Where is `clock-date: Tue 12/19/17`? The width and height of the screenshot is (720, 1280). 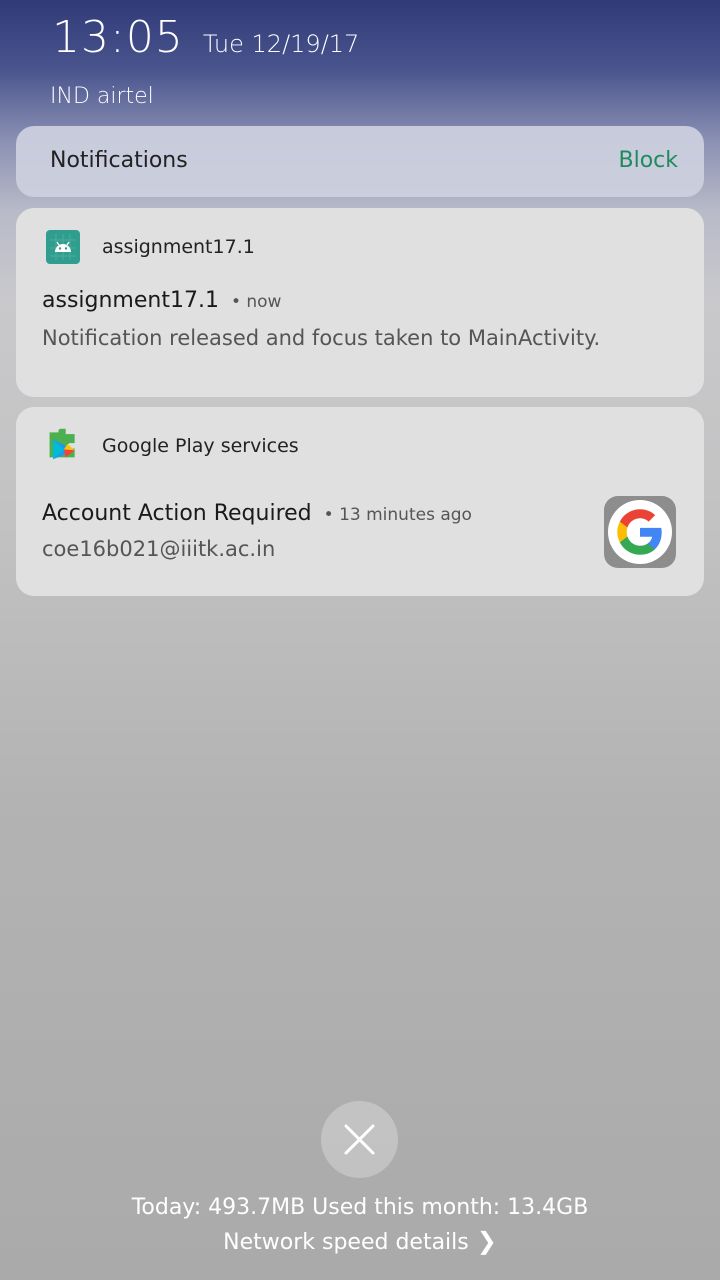
clock-date: Tue 12/19/17 is located at coordinates (281, 44).